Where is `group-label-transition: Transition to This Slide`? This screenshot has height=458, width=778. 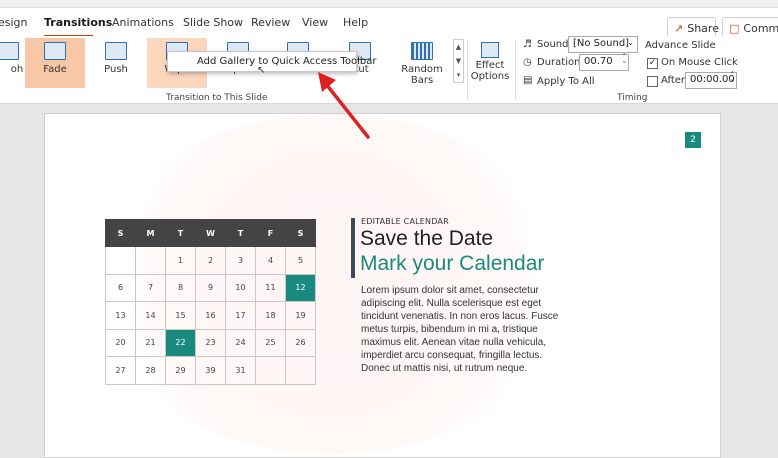 group-label-transition: Transition to This Slide is located at coordinates (217, 98).